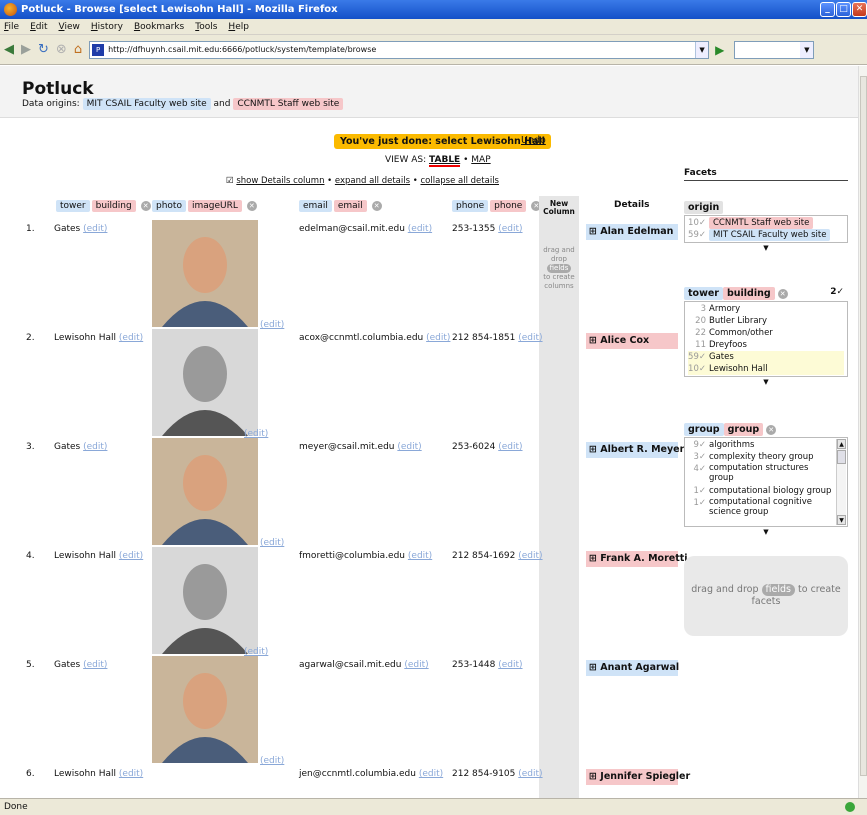  Describe the element at coordinates (69, 27) in the screenshot. I see `menu-view: View` at that location.